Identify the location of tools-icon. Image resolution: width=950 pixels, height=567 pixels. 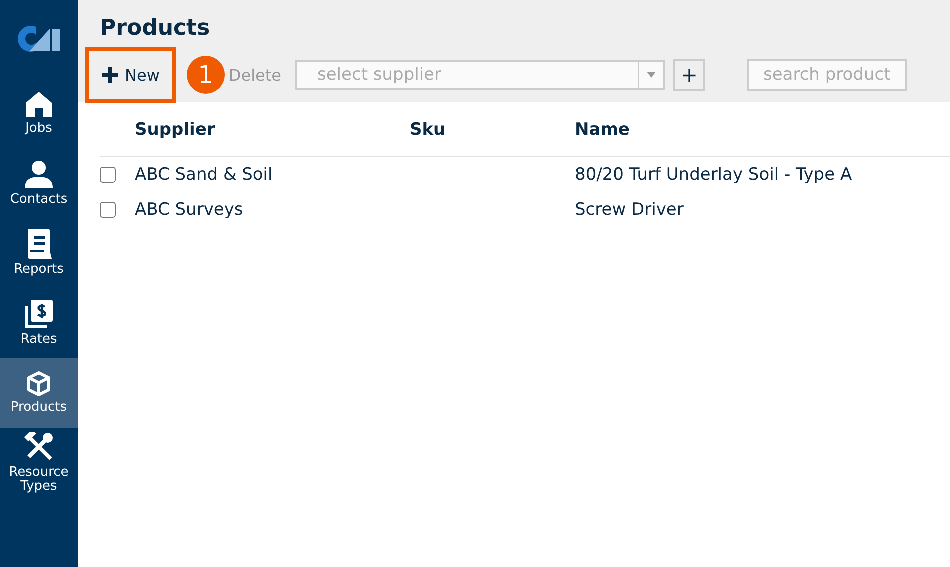
(39, 447).